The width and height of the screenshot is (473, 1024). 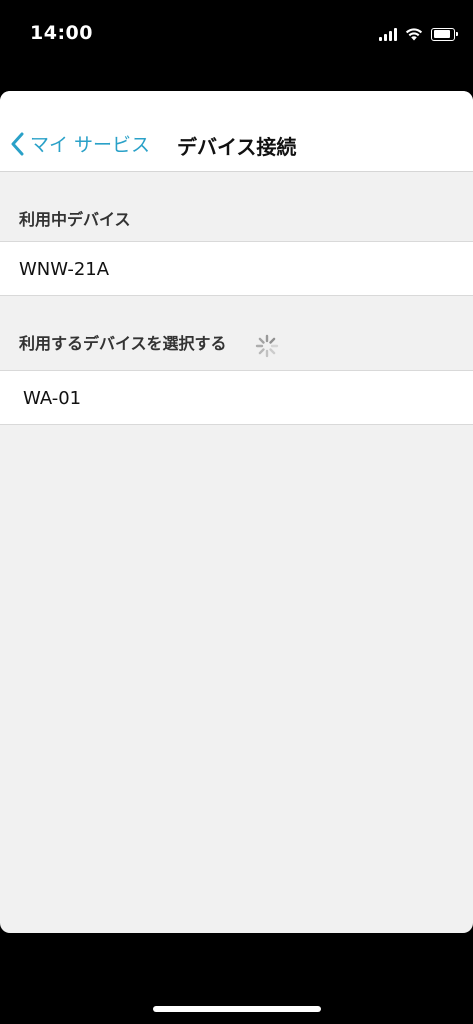 What do you see at coordinates (237, 1009) in the screenshot?
I see `home-indicator` at bounding box center [237, 1009].